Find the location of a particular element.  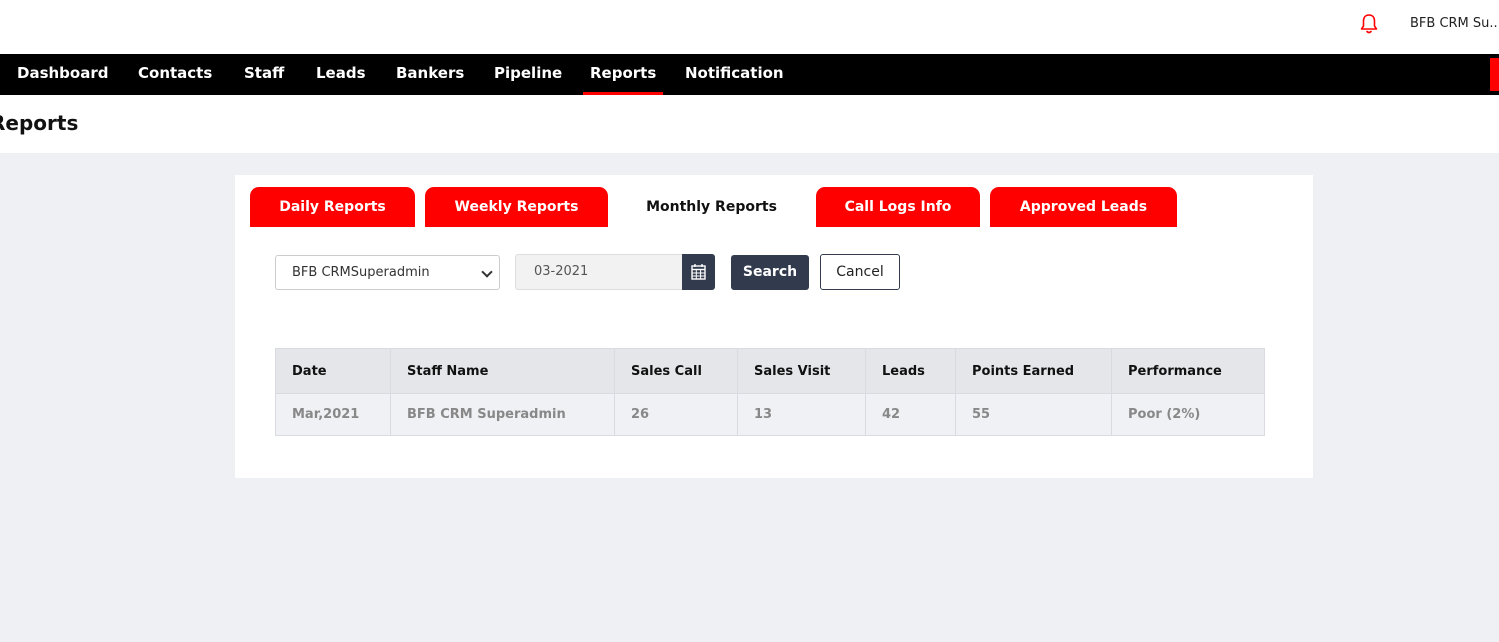

column-header-points-earned: Points Earned is located at coordinates (1033, 371).